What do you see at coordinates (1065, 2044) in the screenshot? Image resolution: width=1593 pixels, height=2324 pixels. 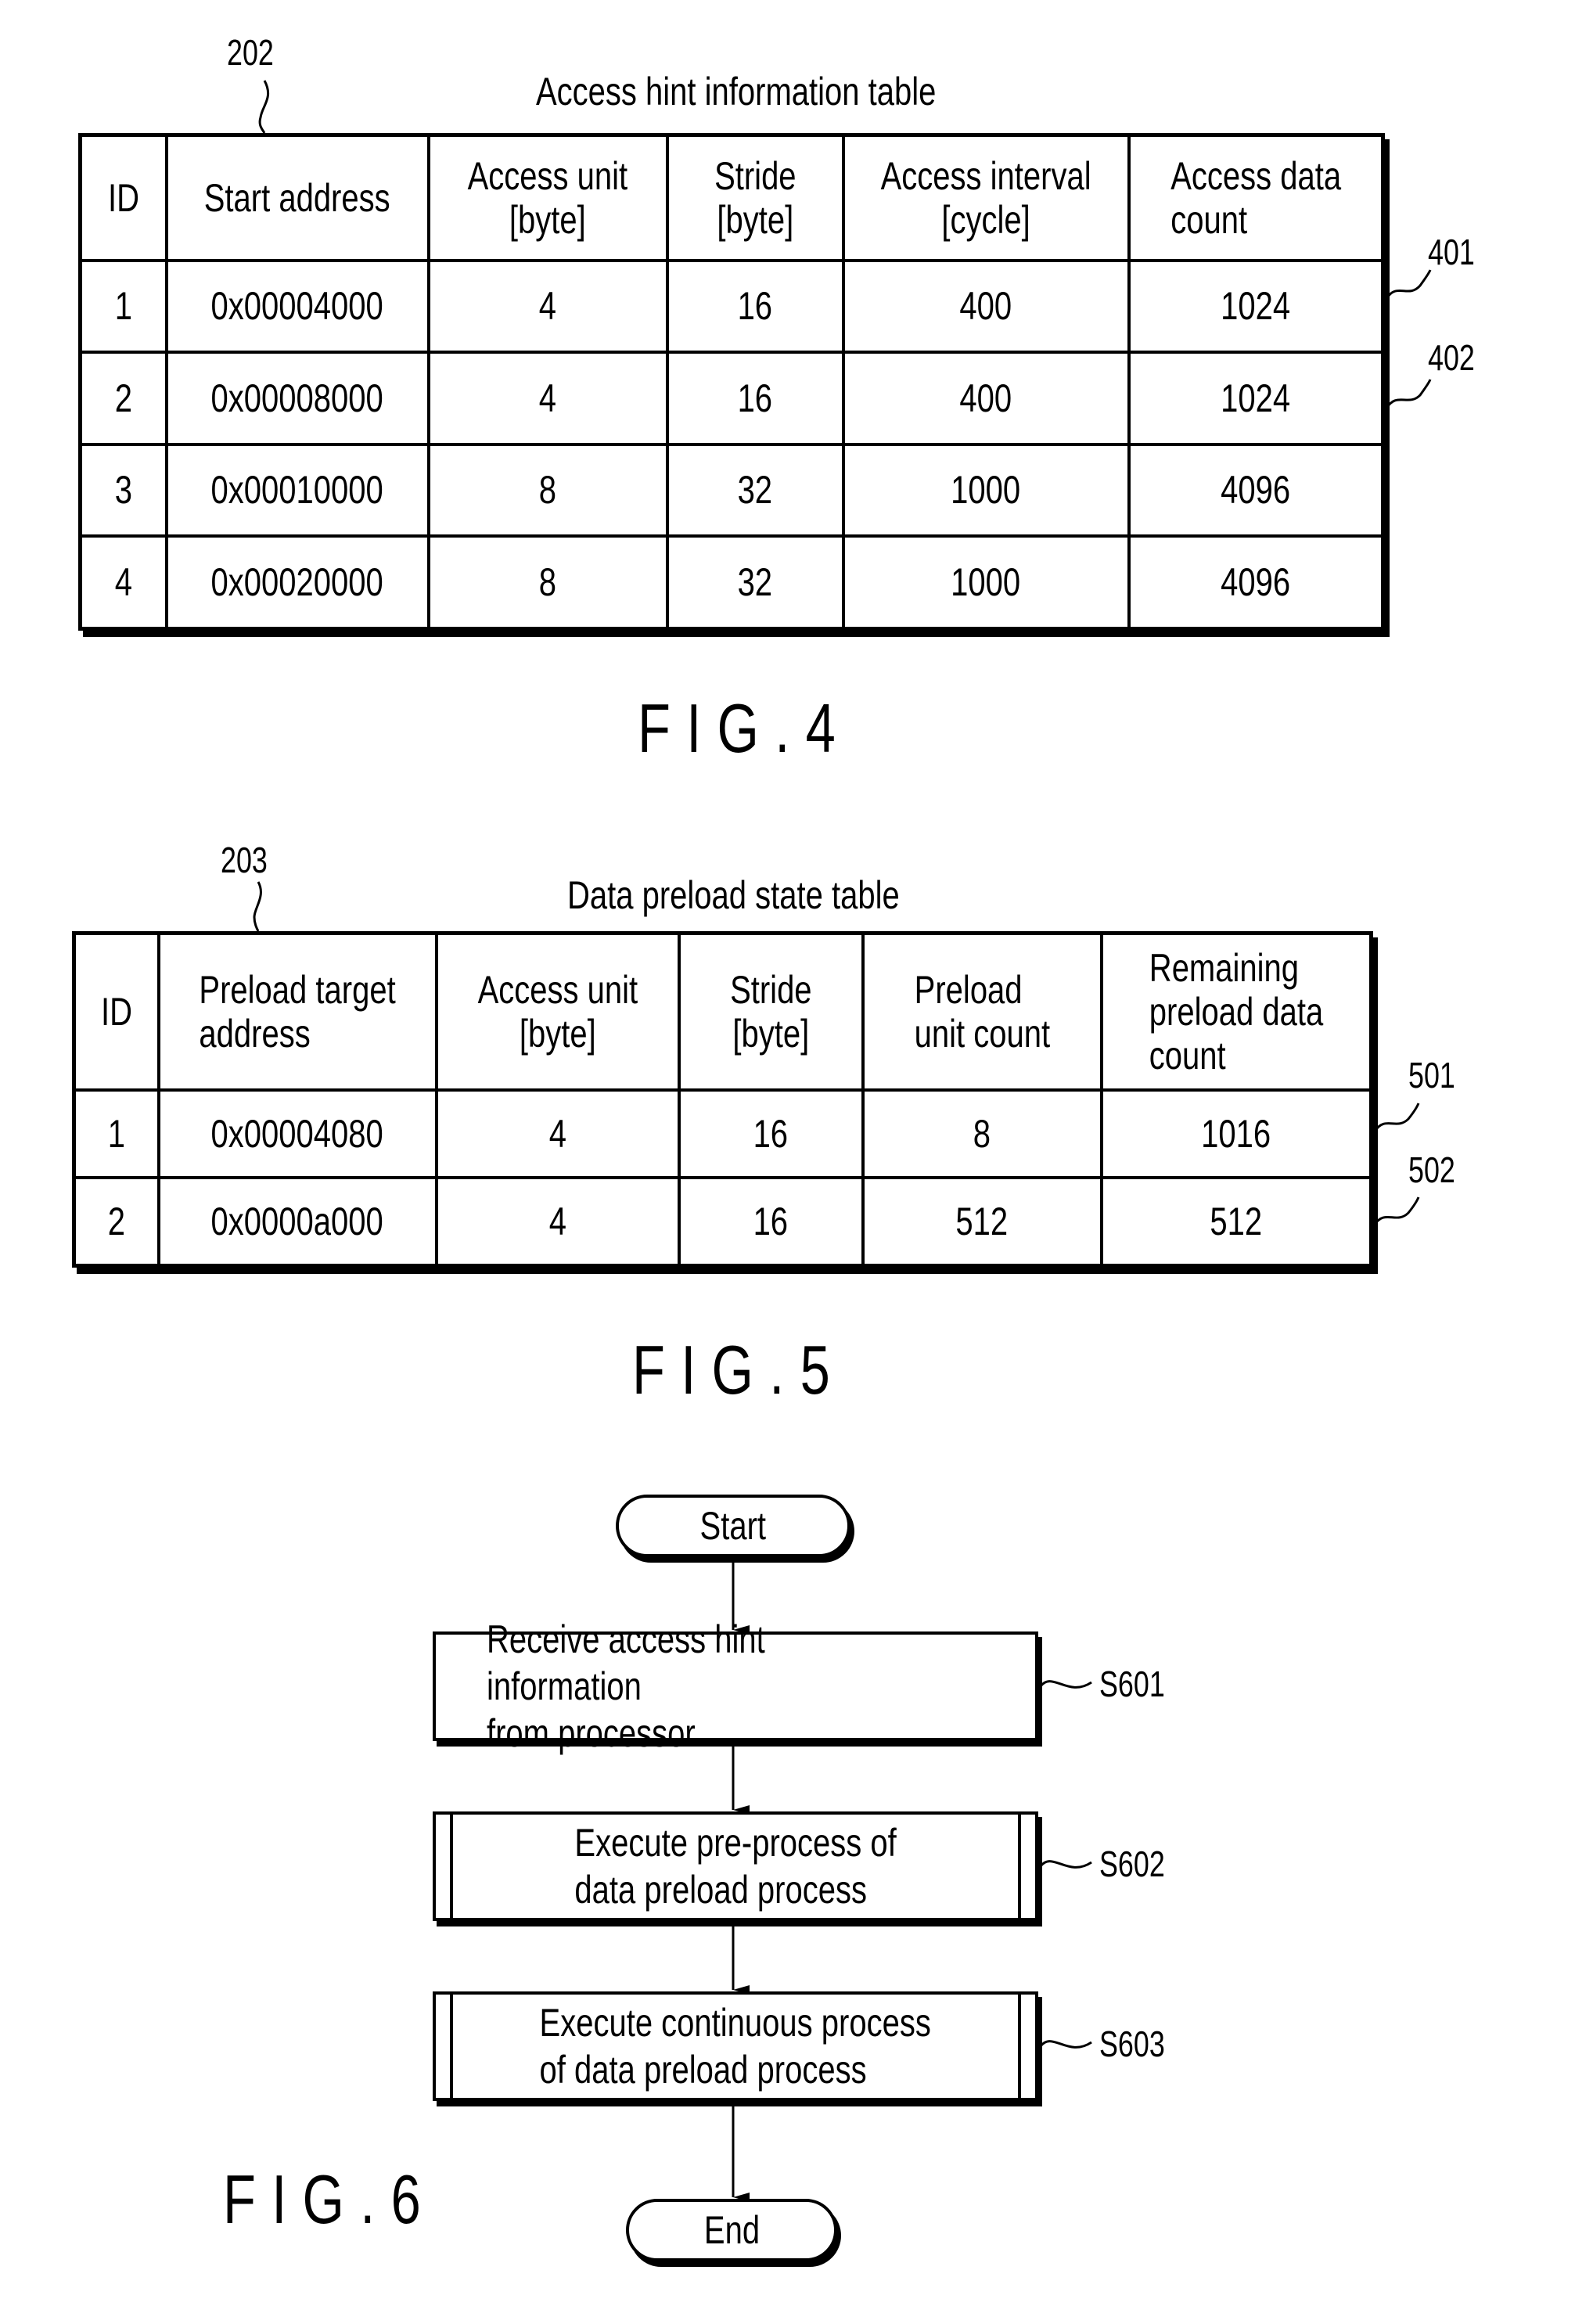 I see `leader-s603` at bounding box center [1065, 2044].